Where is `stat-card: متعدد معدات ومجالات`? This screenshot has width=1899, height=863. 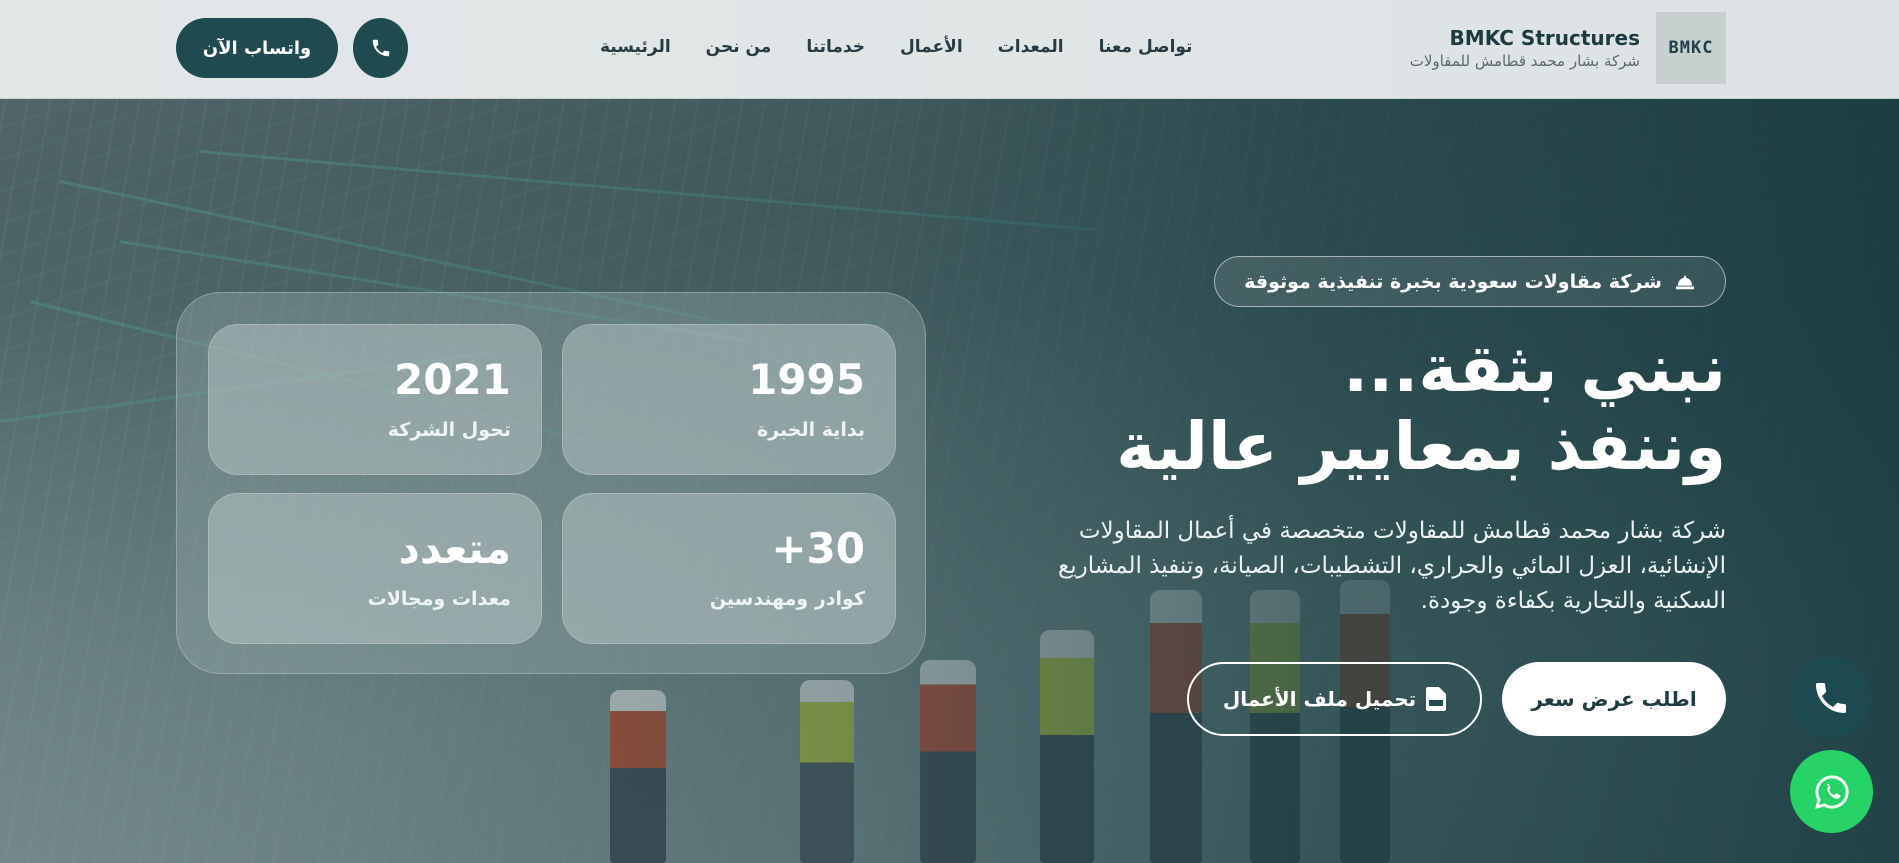
stat-card: متعدد معدات ومجالات is located at coordinates (375, 568).